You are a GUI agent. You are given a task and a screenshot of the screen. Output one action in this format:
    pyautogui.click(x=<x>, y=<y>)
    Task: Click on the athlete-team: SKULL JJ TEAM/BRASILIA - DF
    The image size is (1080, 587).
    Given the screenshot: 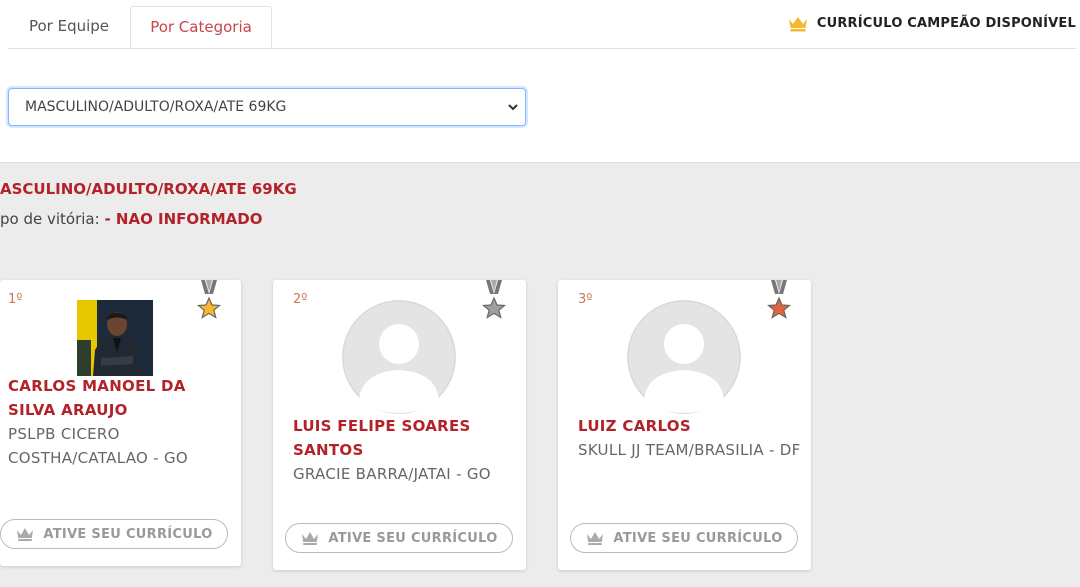 What is the action you would take?
    pyautogui.click(x=689, y=450)
    